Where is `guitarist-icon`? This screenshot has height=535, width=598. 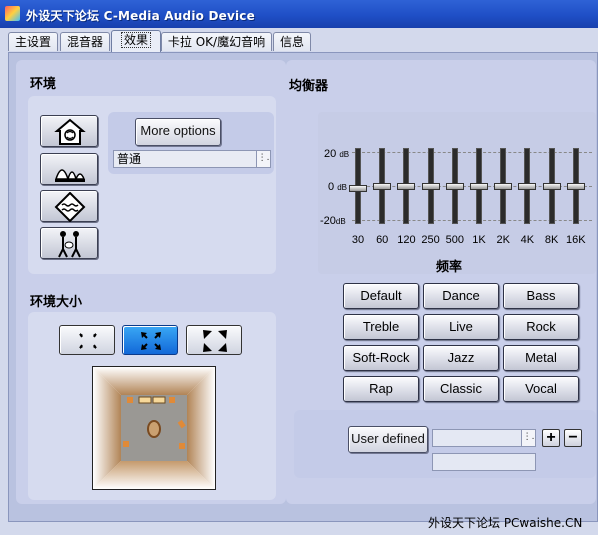 guitarist-icon is located at coordinates (69, 243).